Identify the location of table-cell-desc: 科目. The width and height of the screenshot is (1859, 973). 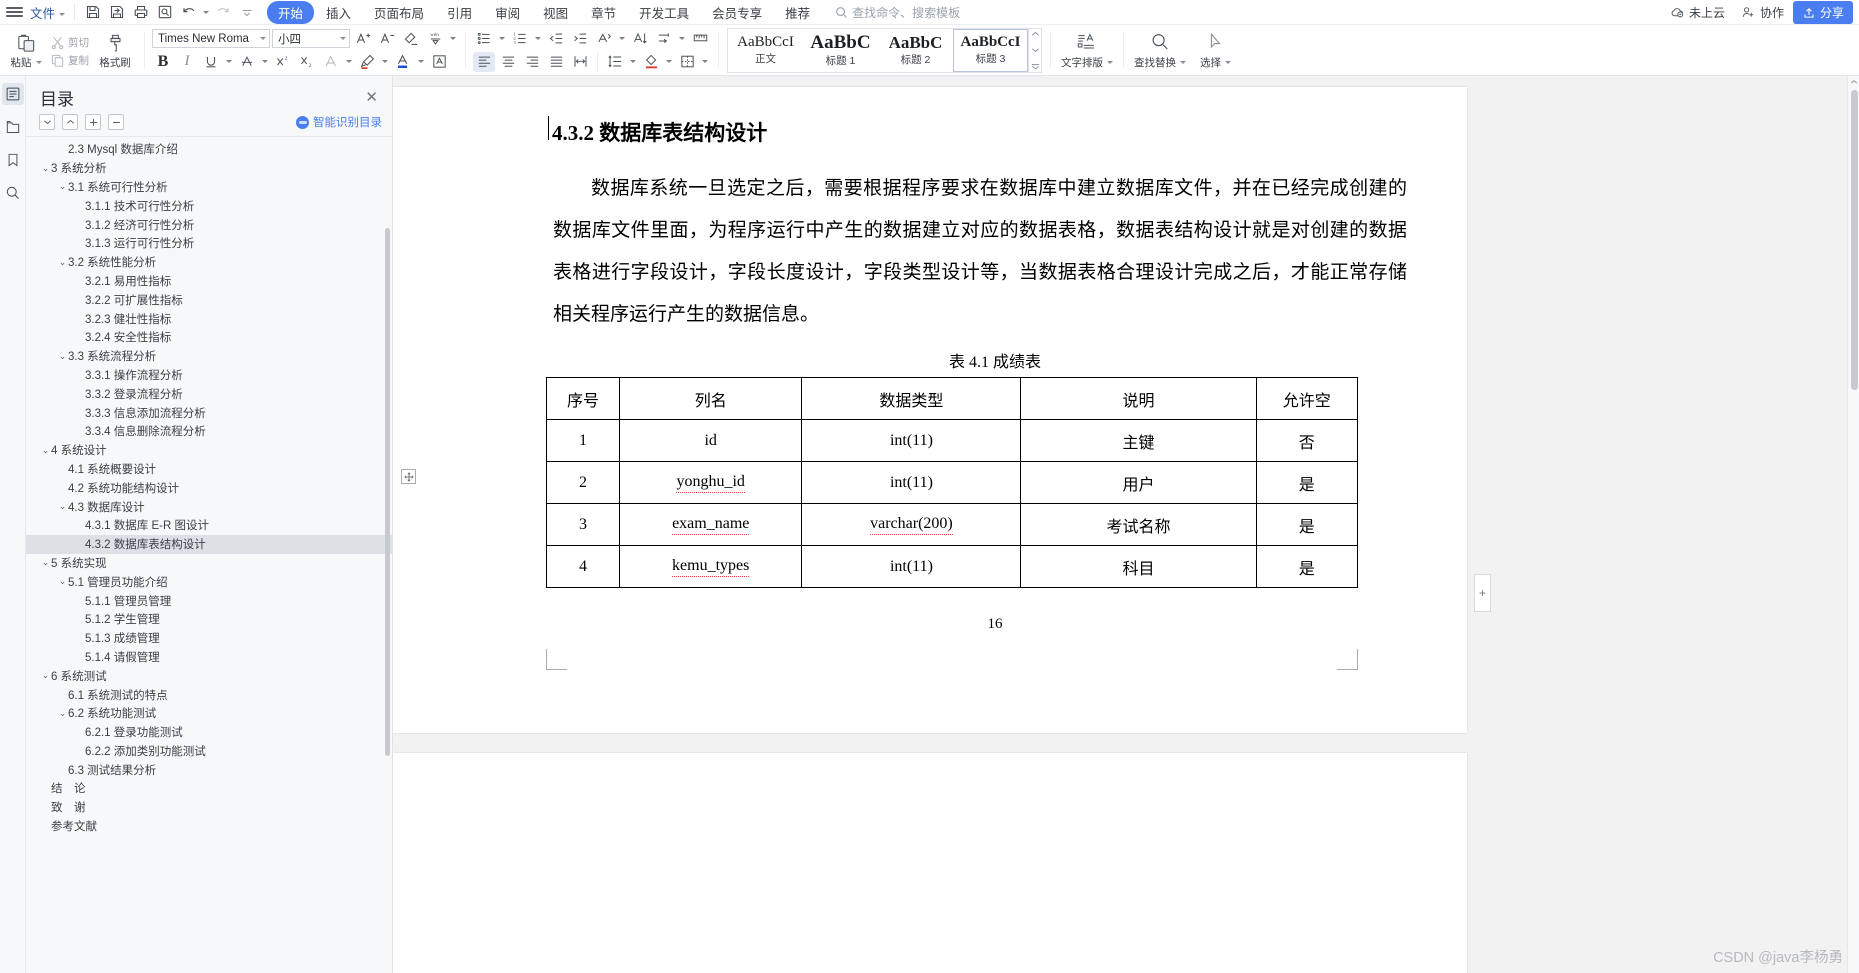
(1138, 566).